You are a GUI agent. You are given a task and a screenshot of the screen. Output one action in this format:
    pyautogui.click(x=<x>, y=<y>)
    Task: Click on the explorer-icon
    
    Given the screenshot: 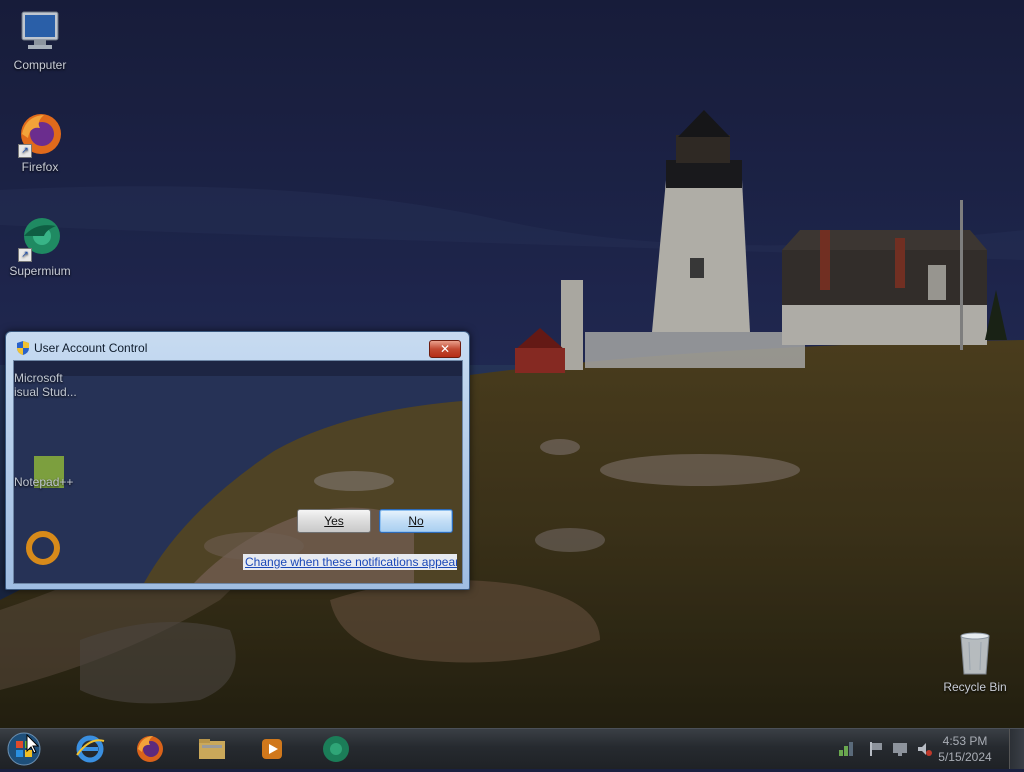 What is the action you would take?
    pyautogui.click(x=212, y=749)
    